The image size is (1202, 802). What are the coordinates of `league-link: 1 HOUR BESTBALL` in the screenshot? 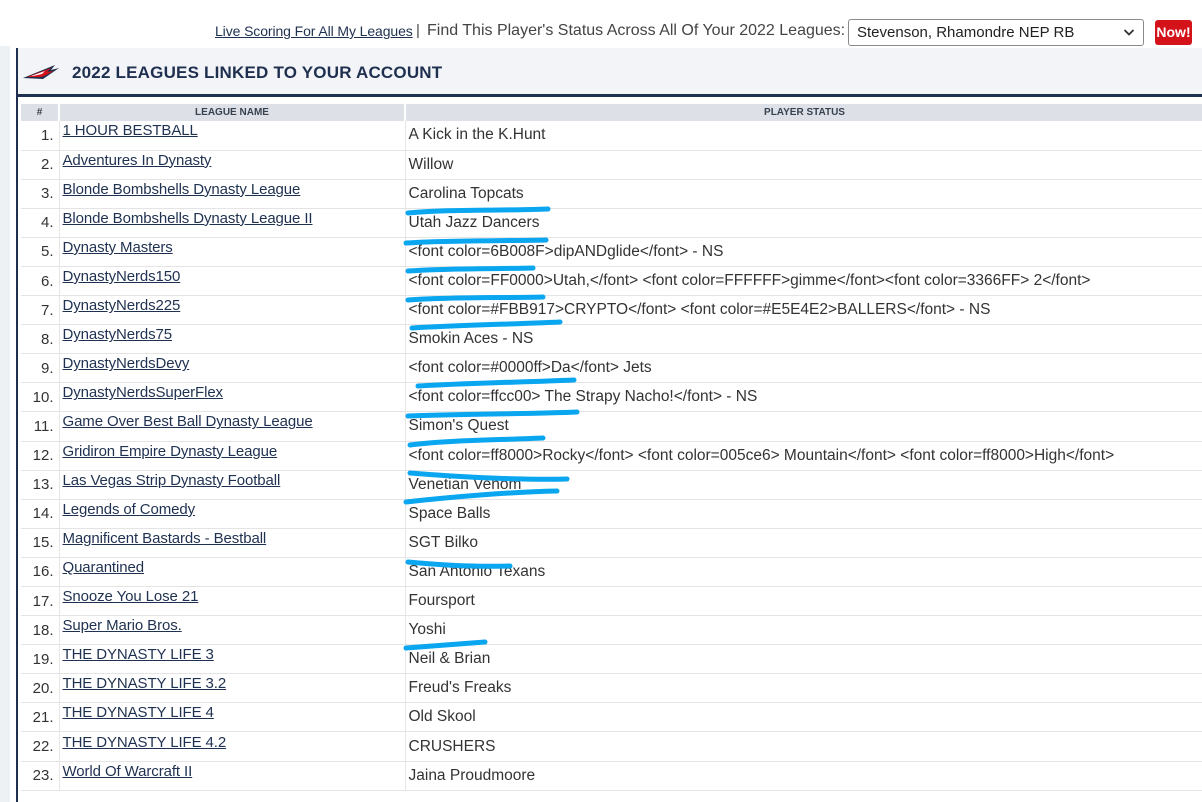 It's located at (130, 130).